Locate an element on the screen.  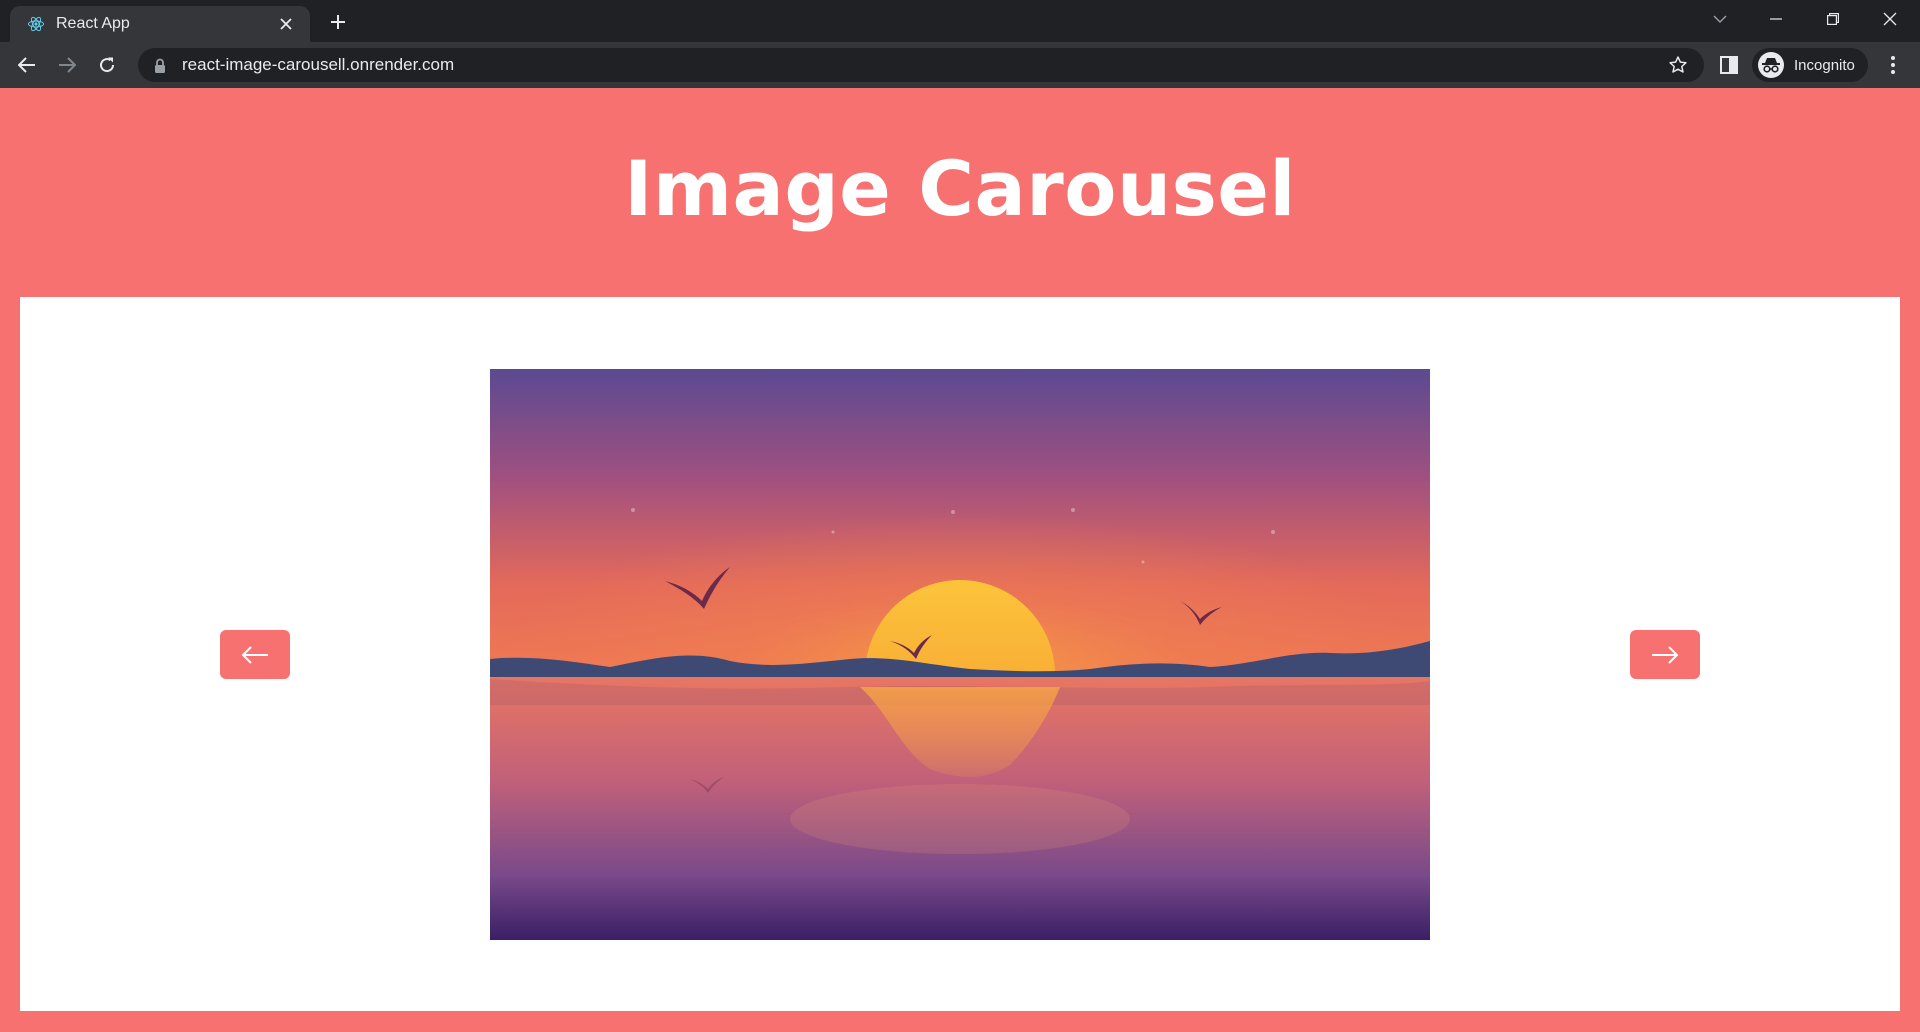
back-icon is located at coordinates (27, 65).